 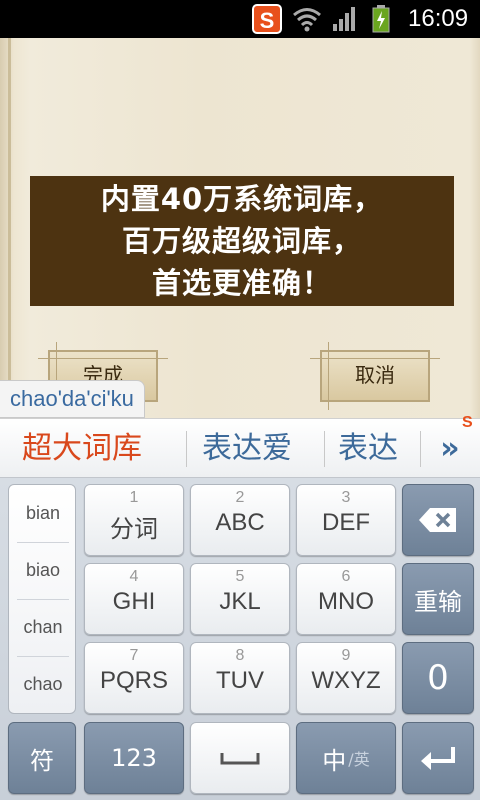 I want to click on key-9: 9 WXYZ, so click(x=346, y=678).